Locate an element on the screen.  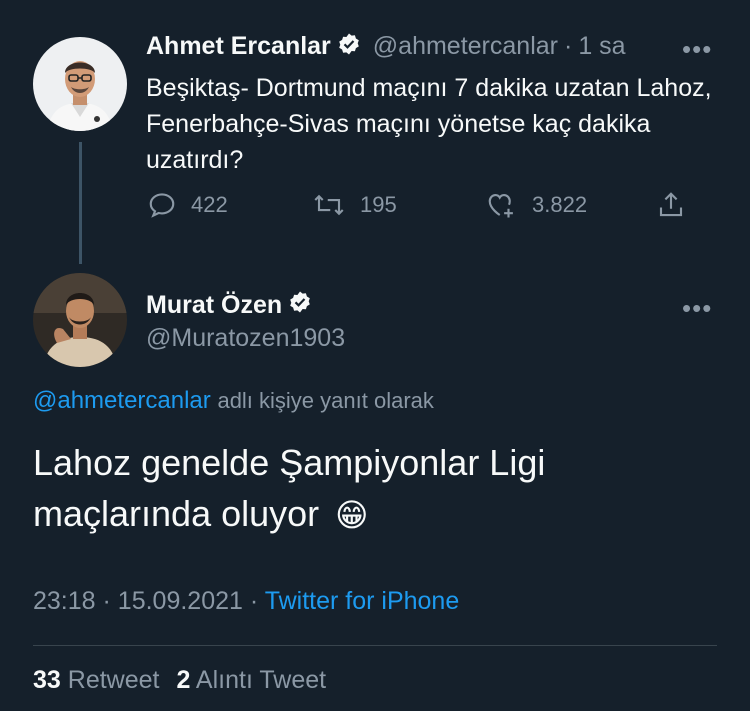
reply-icon is located at coordinates (162, 205).